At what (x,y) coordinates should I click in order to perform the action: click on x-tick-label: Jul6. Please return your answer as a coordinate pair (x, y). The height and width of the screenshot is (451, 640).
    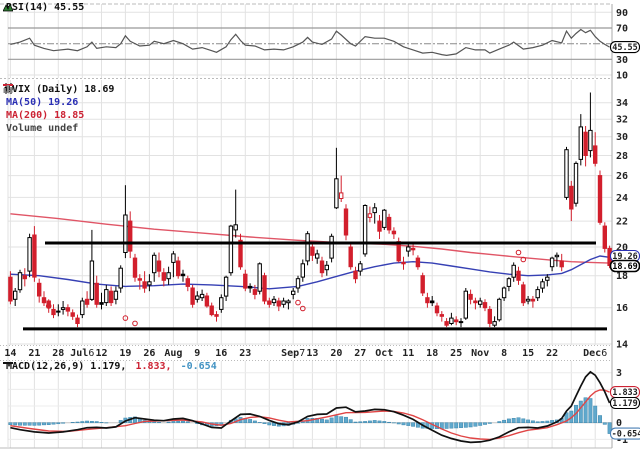
    Looking at the image, I should click on (82, 353).